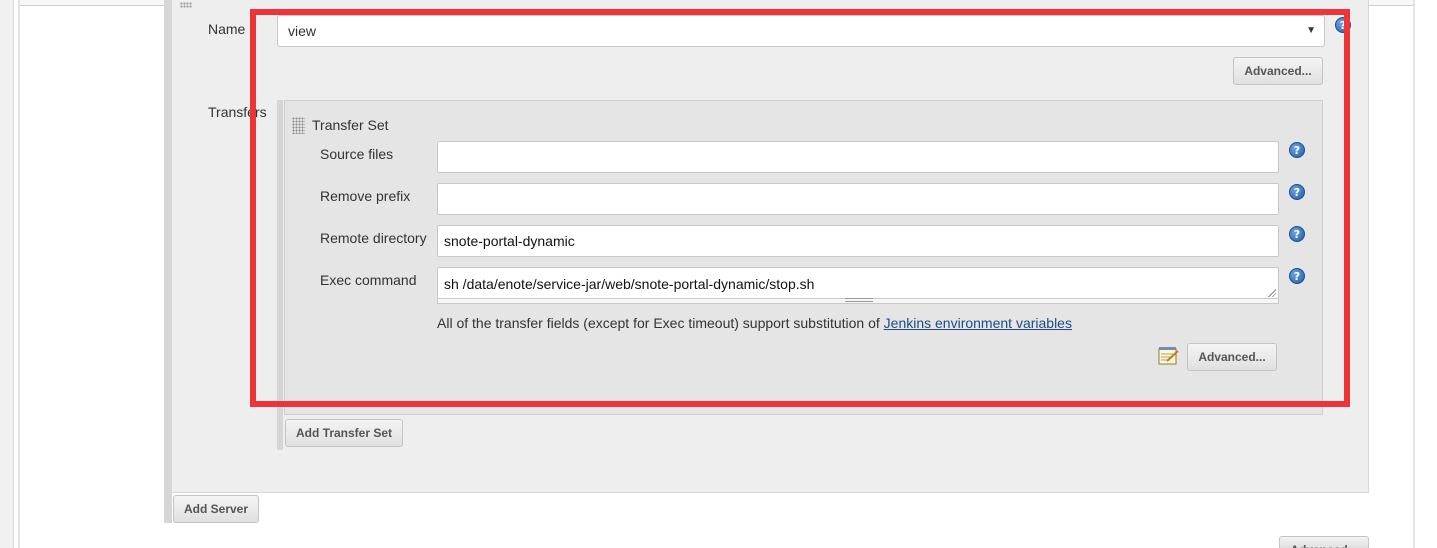 This screenshot has height=548, width=1437. Describe the element at coordinates (357, 154) in the screenshot. I see `source-files-label: Source files` at that location.